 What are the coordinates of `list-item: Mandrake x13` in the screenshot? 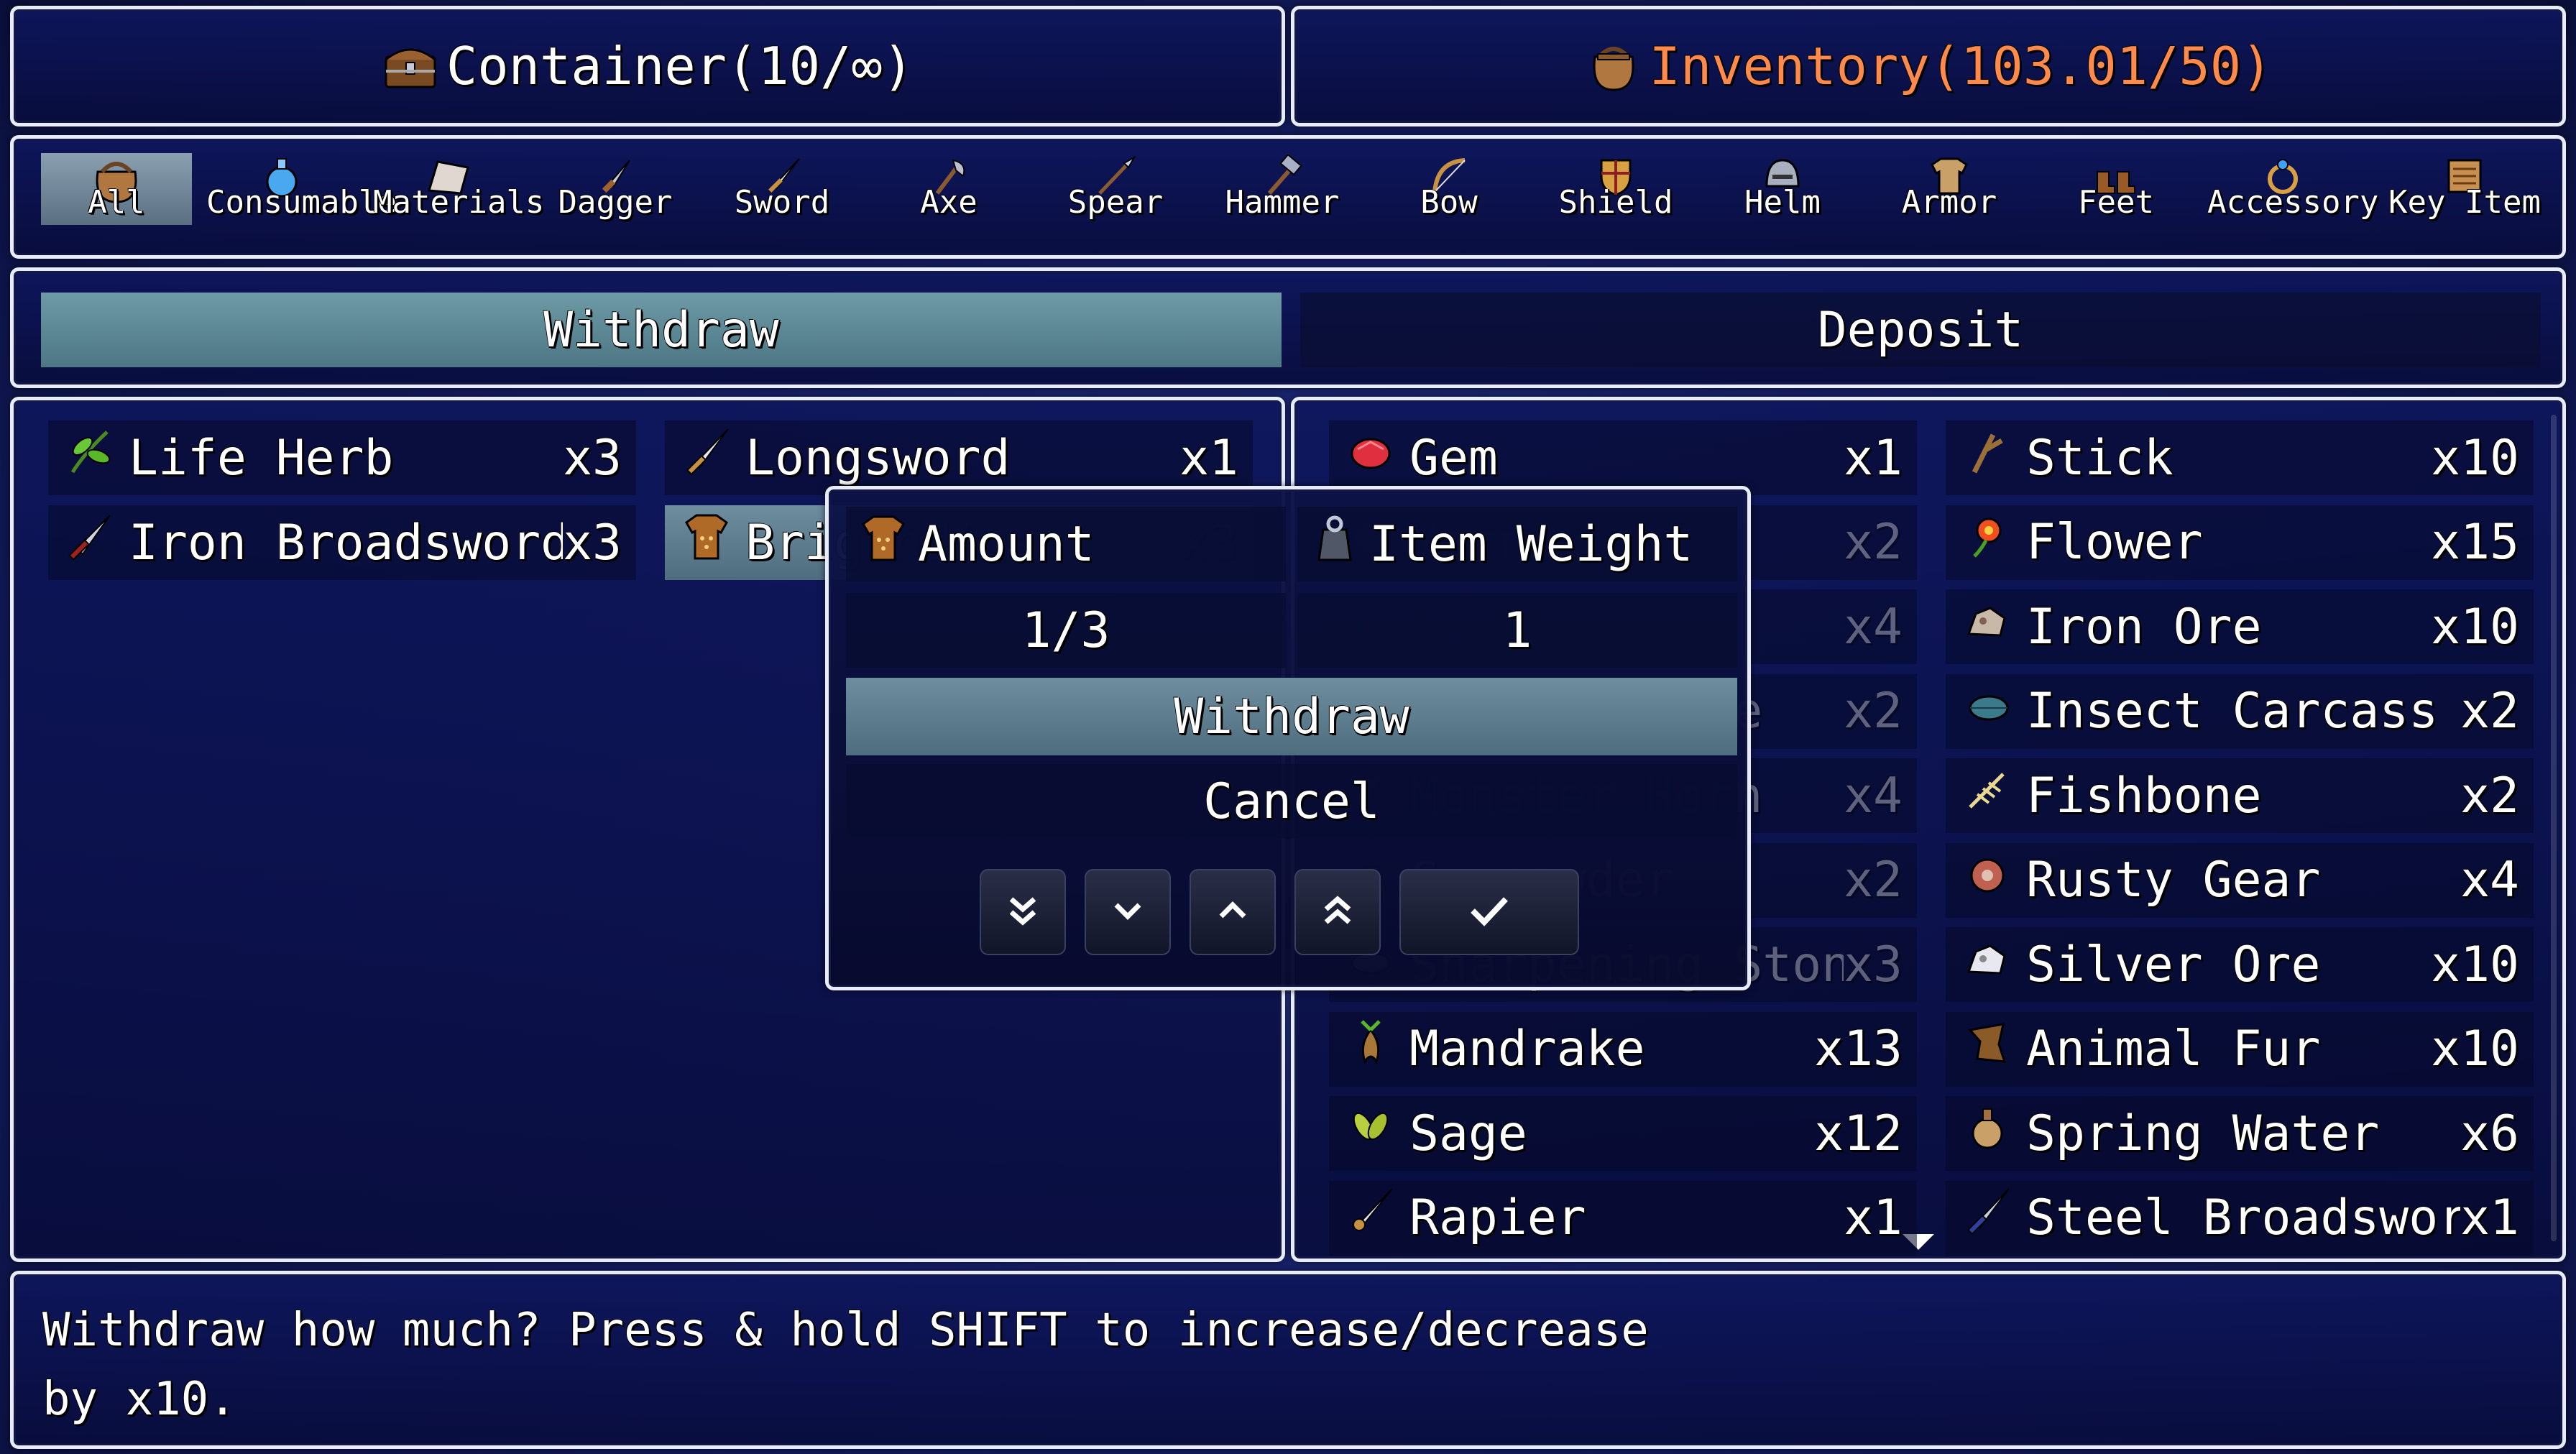 It's located at (1623, 1049).